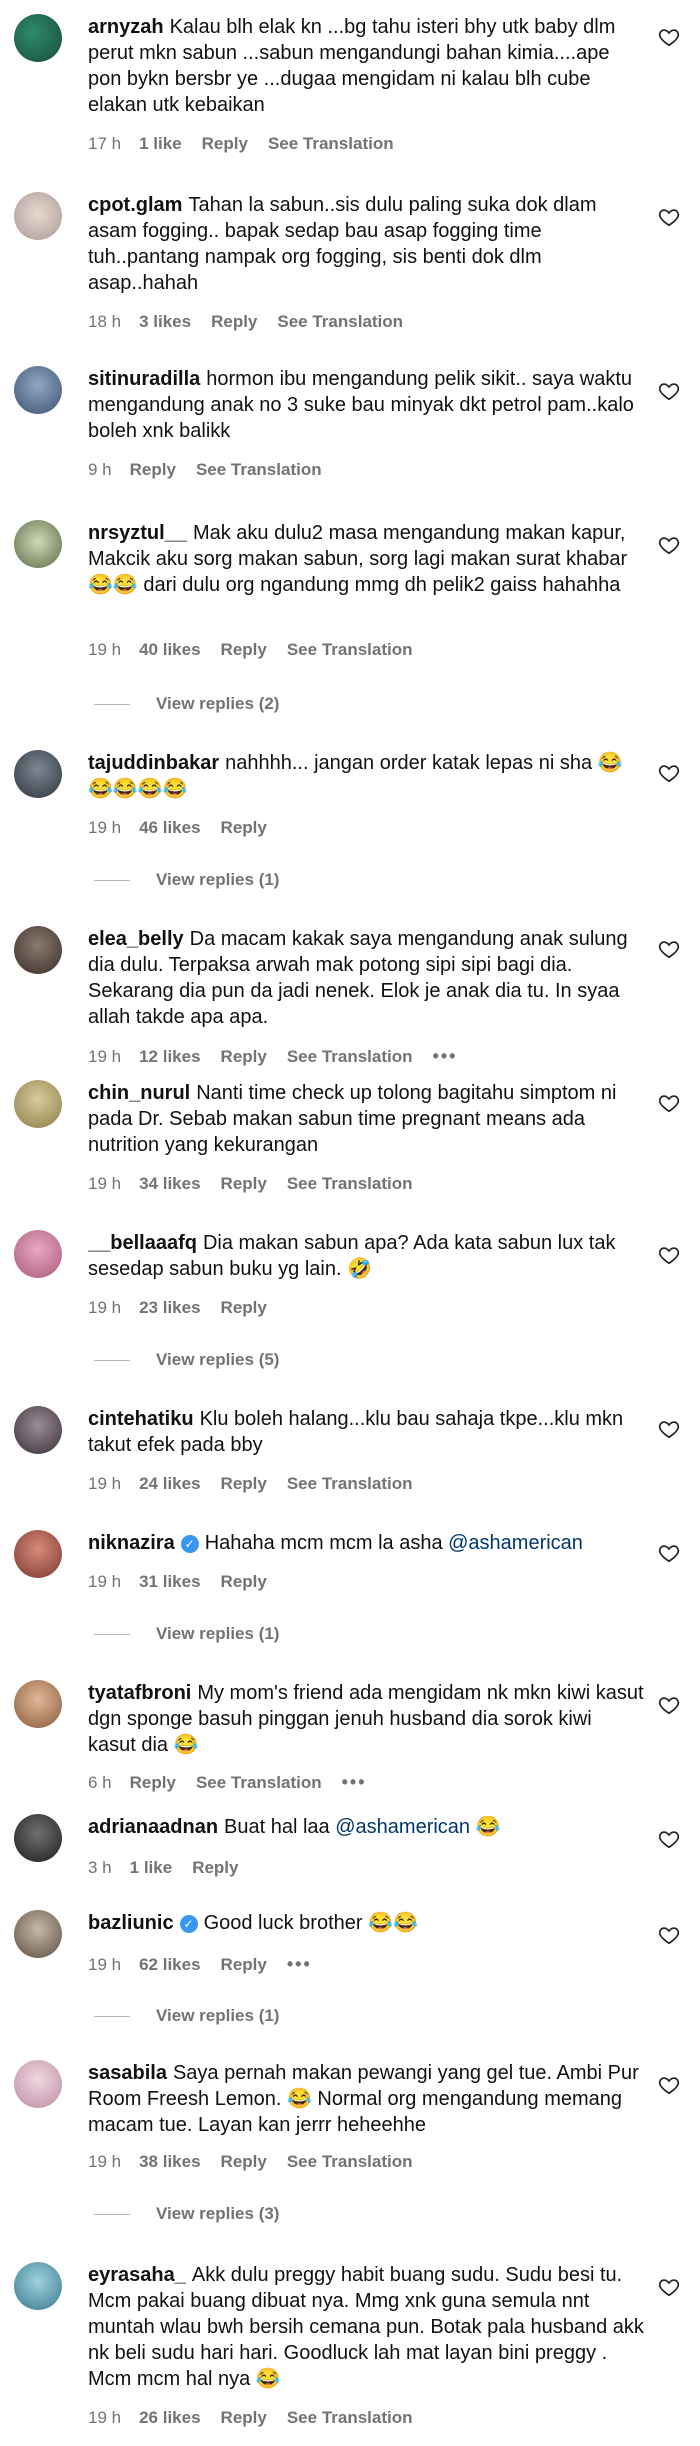 This screenshot has height=2446, width=700. I want to click on like-count: 34 likes, so click(169, 1183).